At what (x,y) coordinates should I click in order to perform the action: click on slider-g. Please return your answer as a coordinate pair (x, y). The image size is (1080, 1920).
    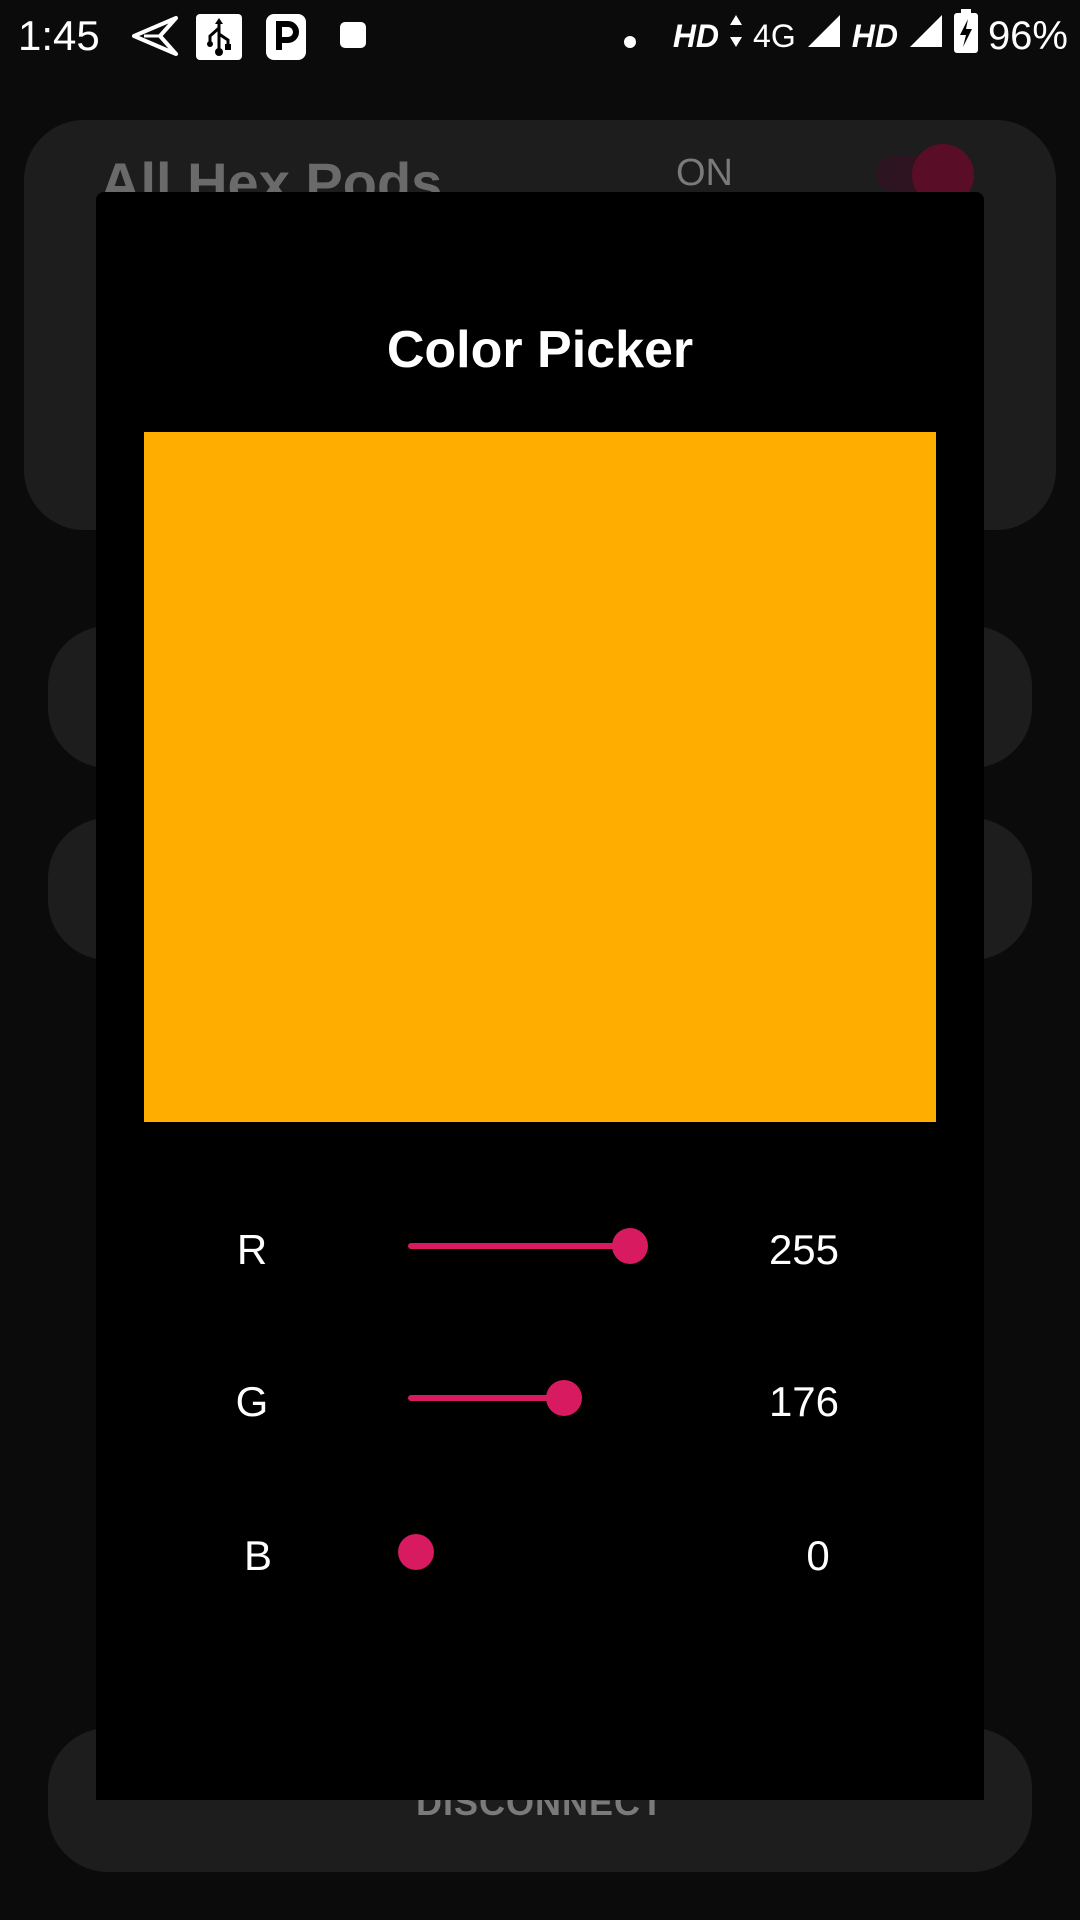
    Looking at the image, I should click on (528, 1398).